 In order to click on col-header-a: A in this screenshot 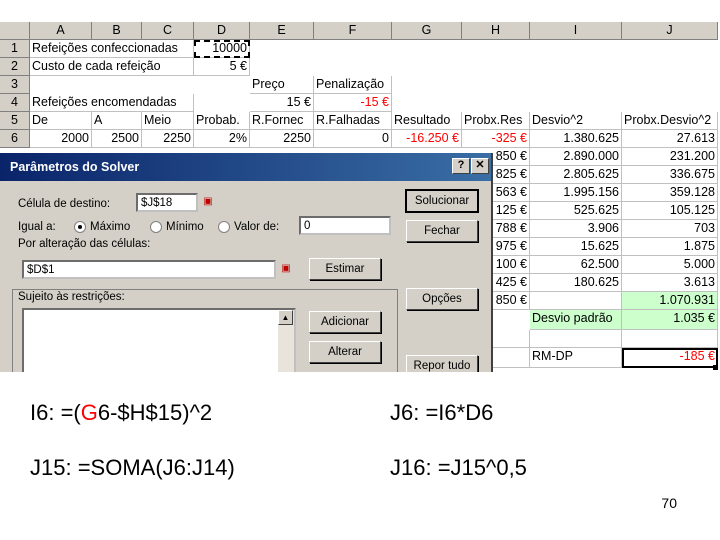, I will do `click(61, 31)`.